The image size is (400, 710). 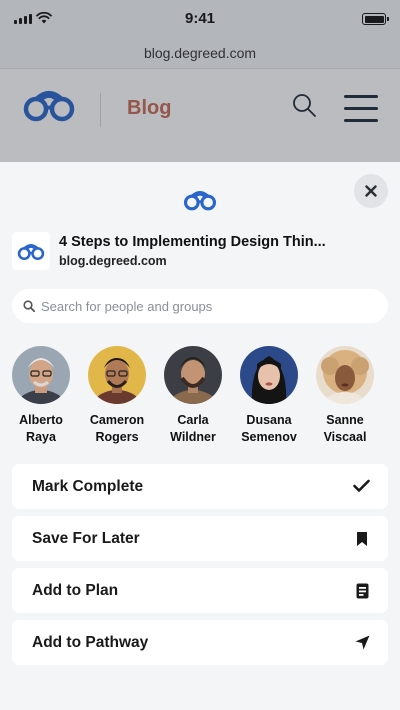 I want to click on person-carla-wildner: Carla Wildner, so click(x=193, y=396).